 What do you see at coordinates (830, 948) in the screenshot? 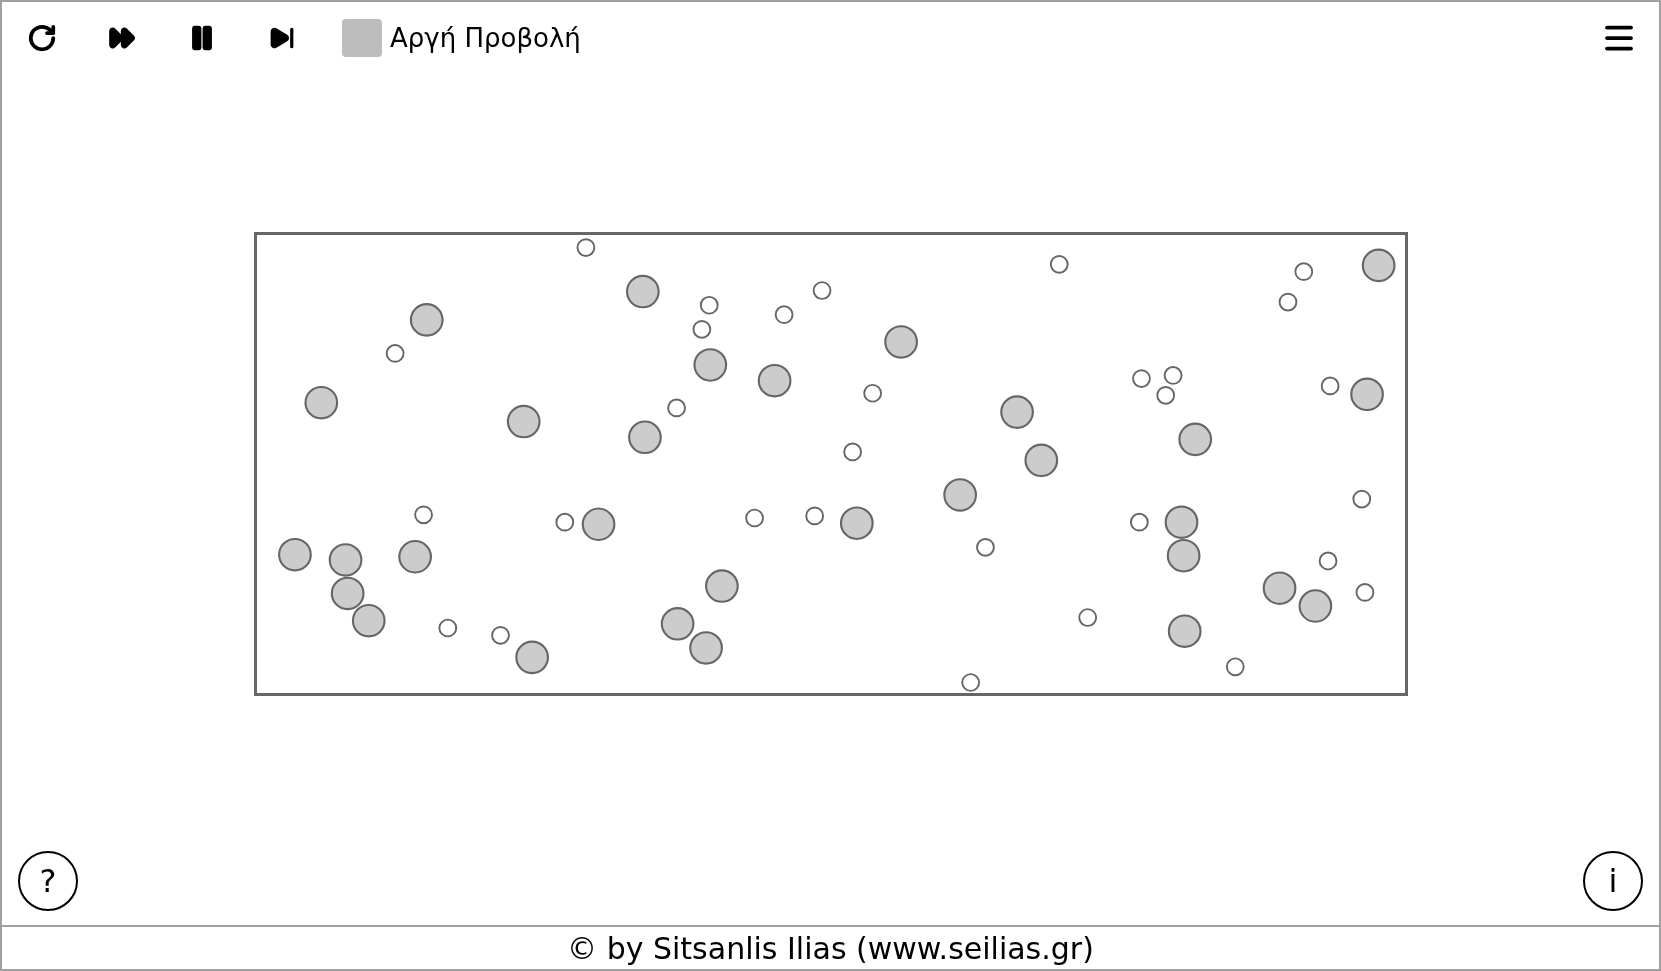
I see `copyright-text: © by Sitsanlis Ilias (www.seilias.gr)` at bounding box center [830, 948].